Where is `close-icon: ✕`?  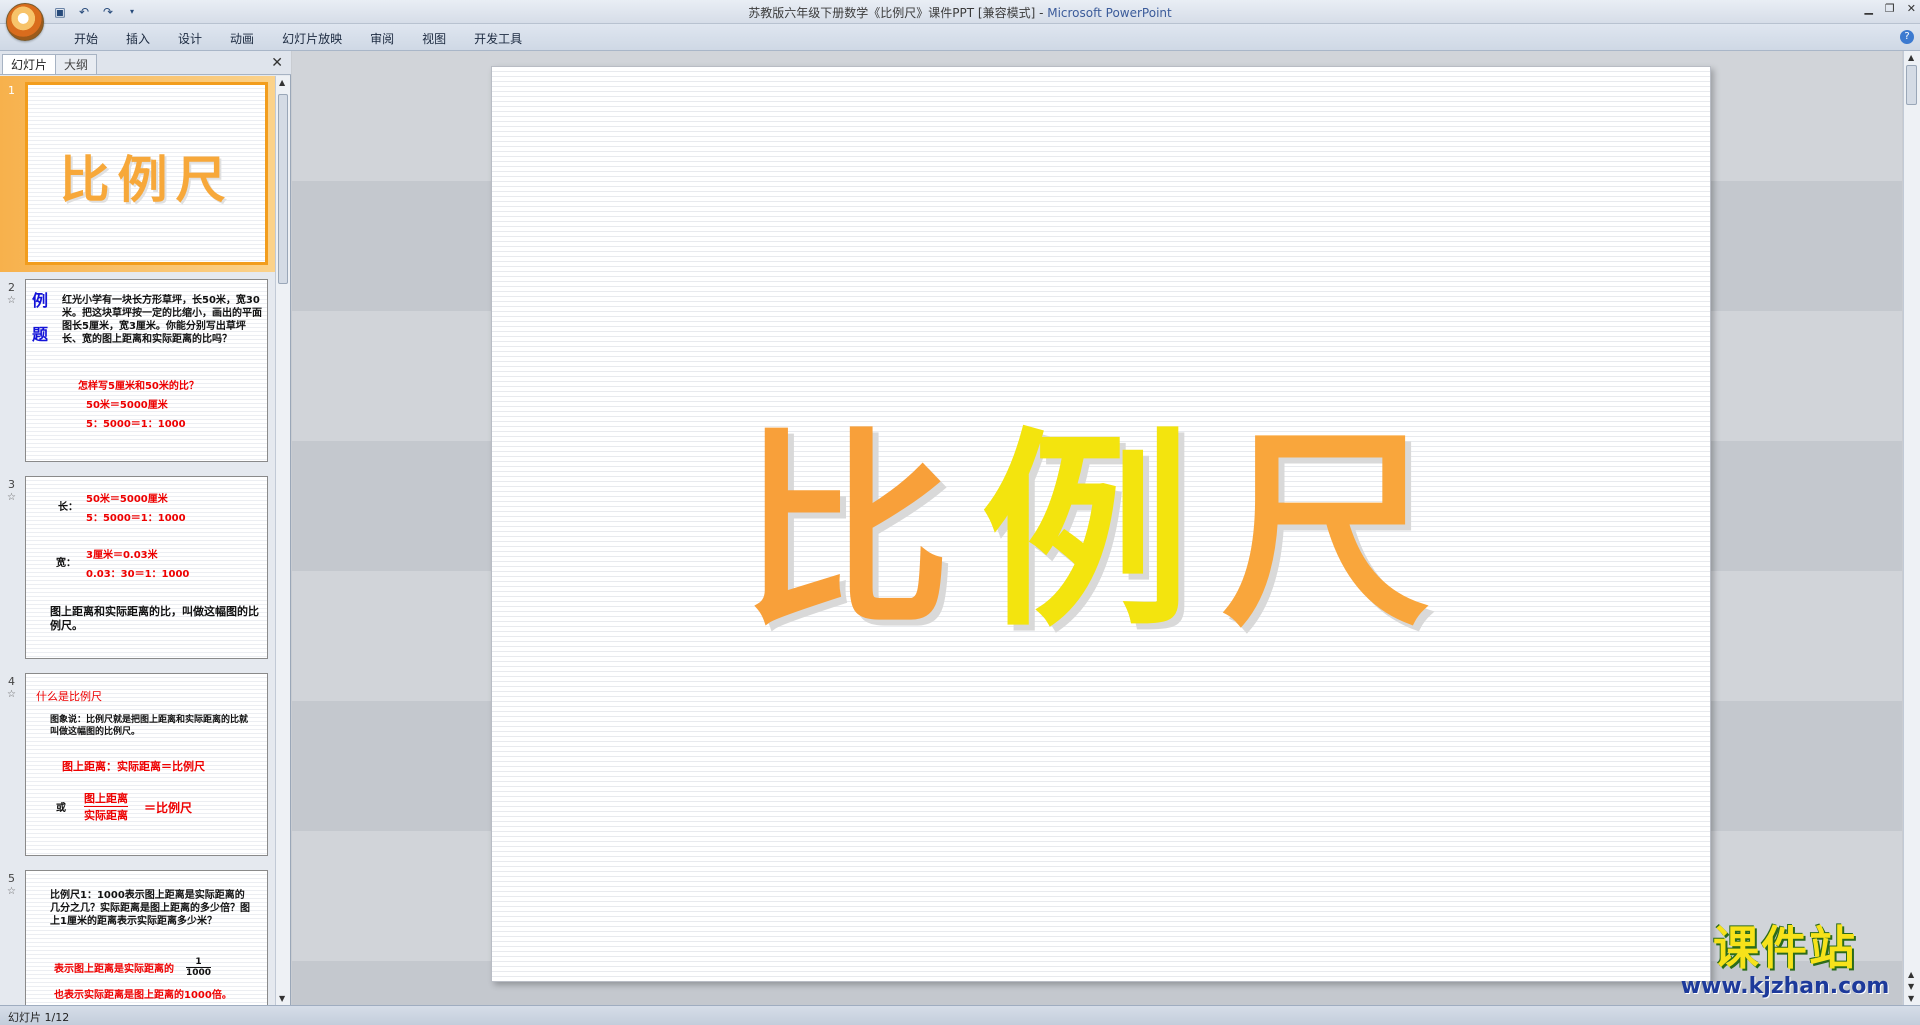
close-icon: ✕ is located at coordinates (1911, 8).